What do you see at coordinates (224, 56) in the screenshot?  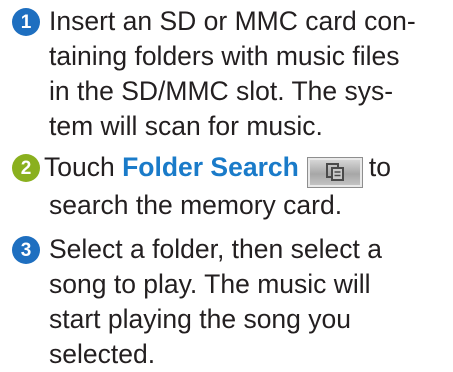 I see `step-1-line: taining folders with music files` at bounding box center [224, 56].